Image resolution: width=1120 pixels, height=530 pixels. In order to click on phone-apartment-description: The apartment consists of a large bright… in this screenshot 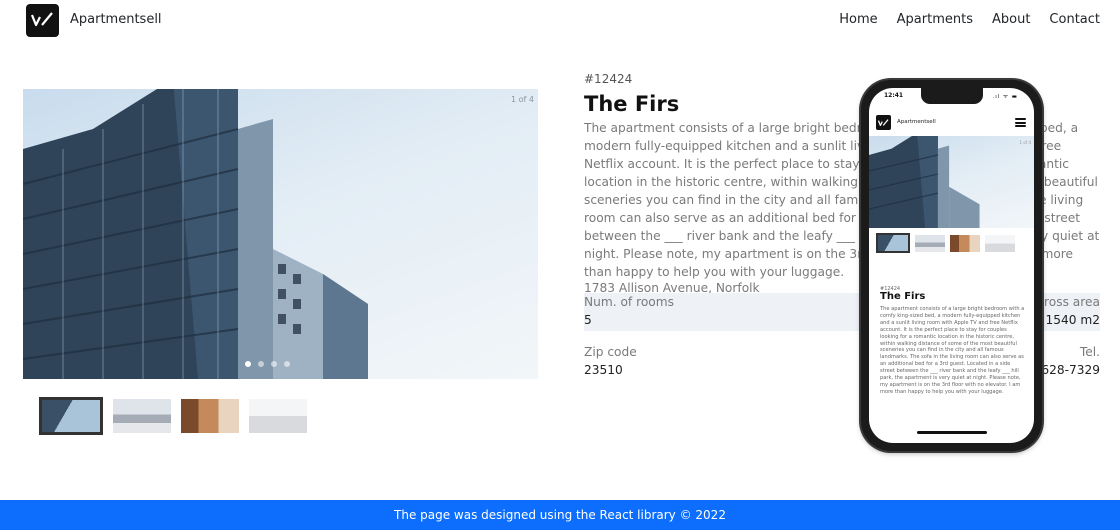, I will do `click(952, 350)`.